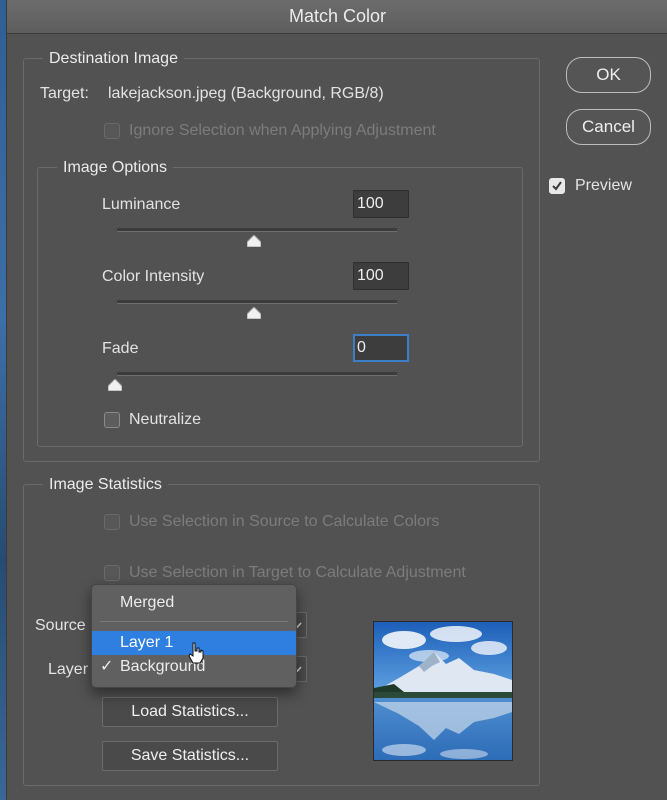  Describe the element at coordinates (113, 59) in the screenshot. I see `destination-image-legend: Destination Image` at that location.